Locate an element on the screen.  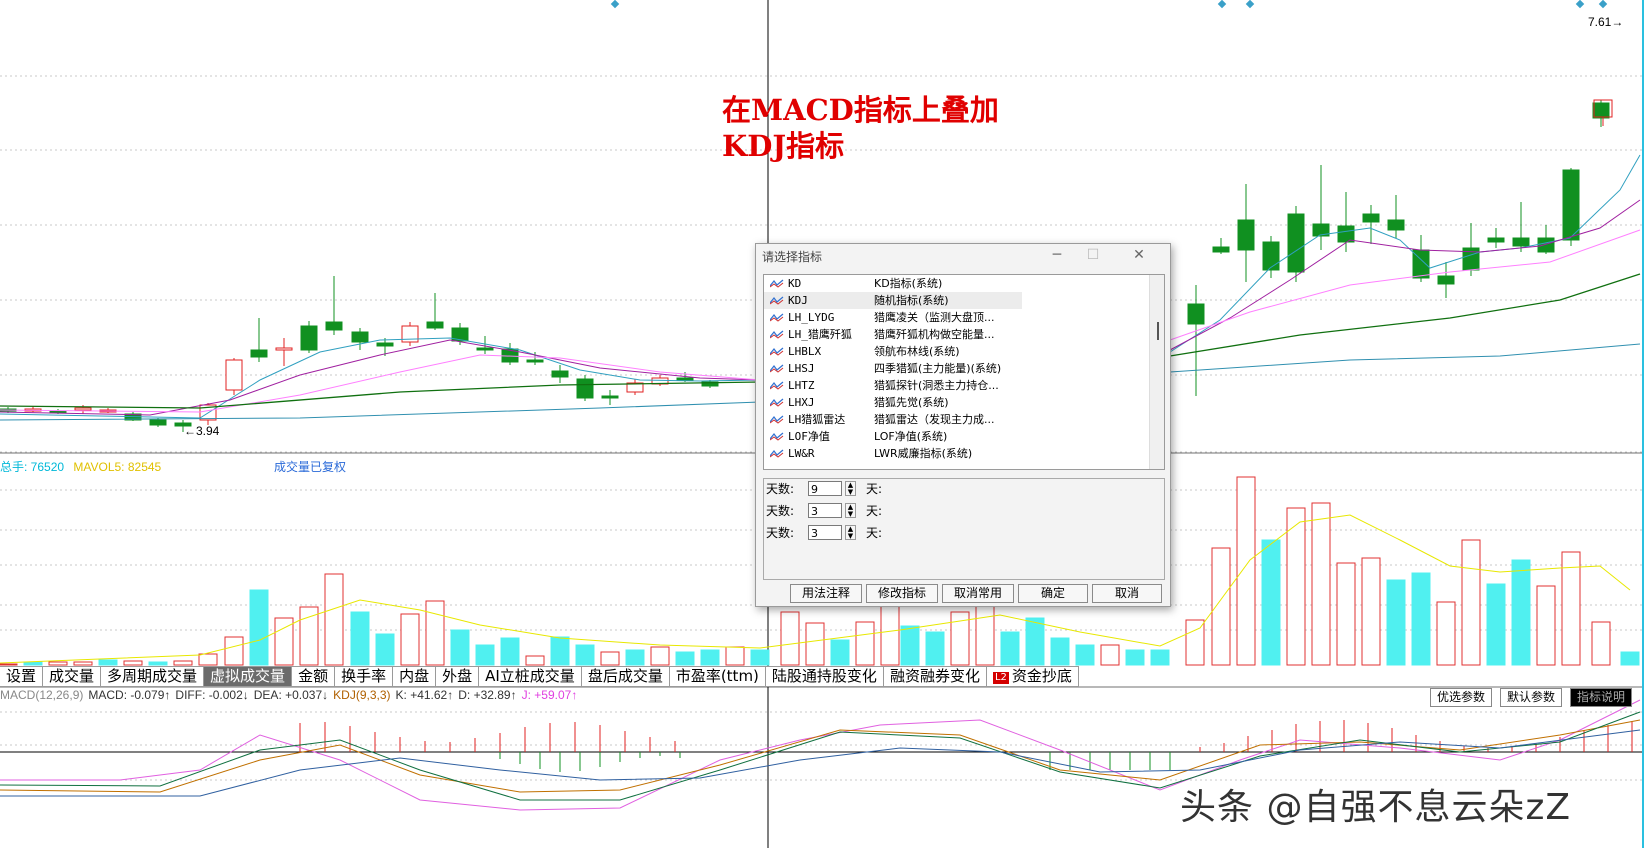
usage-notes-button: 用法注释 is located at coordinates (826, 593).